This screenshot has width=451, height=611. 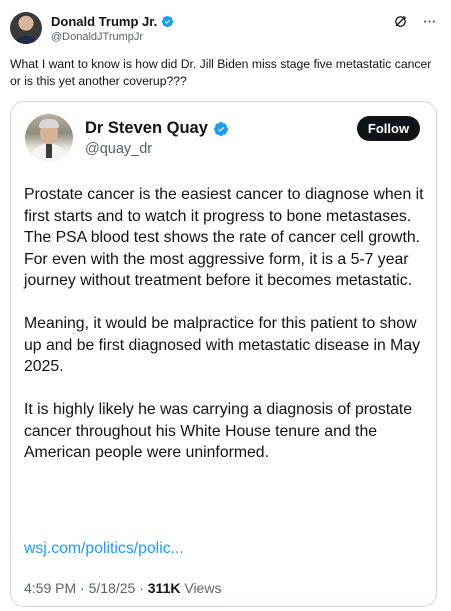 I want to click on quoted-author-name-line: Dr Steven Quay, so click(x=157, y=128).